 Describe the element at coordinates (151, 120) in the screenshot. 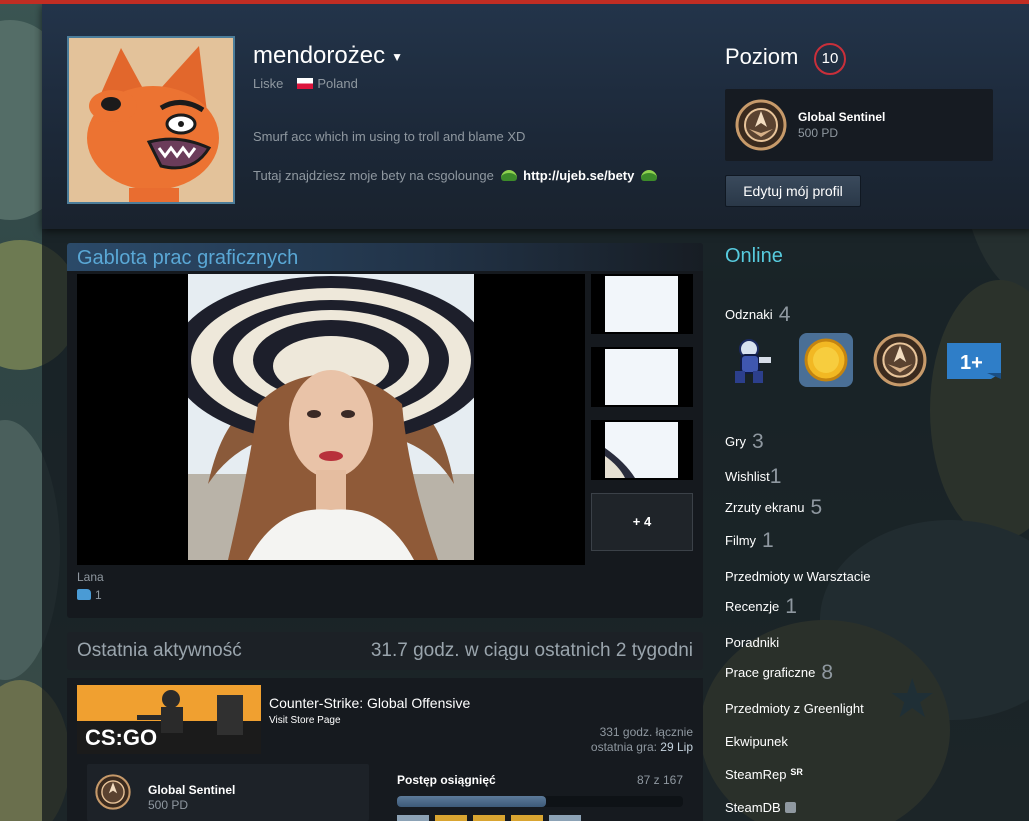

I see `avatar` at that location.